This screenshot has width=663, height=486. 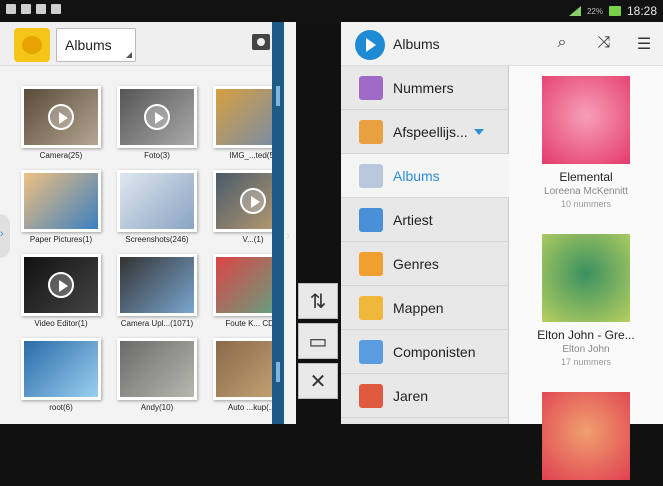 I want to click on music-title: Albums, so click(x=416, y=44).